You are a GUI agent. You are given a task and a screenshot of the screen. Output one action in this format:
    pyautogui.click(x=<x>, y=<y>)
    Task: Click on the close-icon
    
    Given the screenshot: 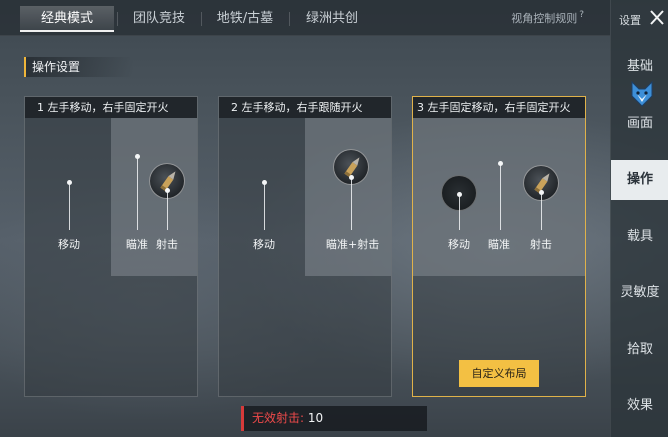 What is the action you would take?
    pyautogui.click(x=657, y=17)
    